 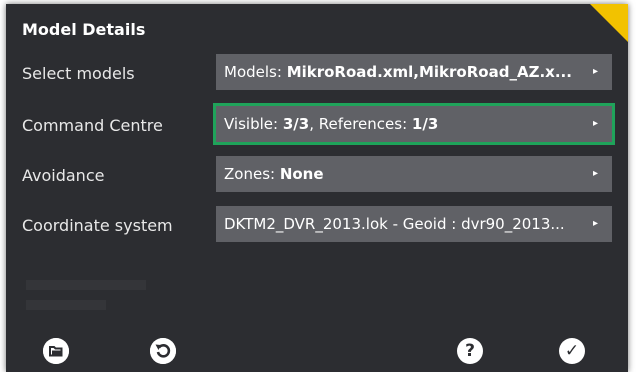 What do you see at coordinates (595, 223) in the screenshot?
I see `coordinate-system-arrow-icon: ▸` at bounding box center [595, 223].